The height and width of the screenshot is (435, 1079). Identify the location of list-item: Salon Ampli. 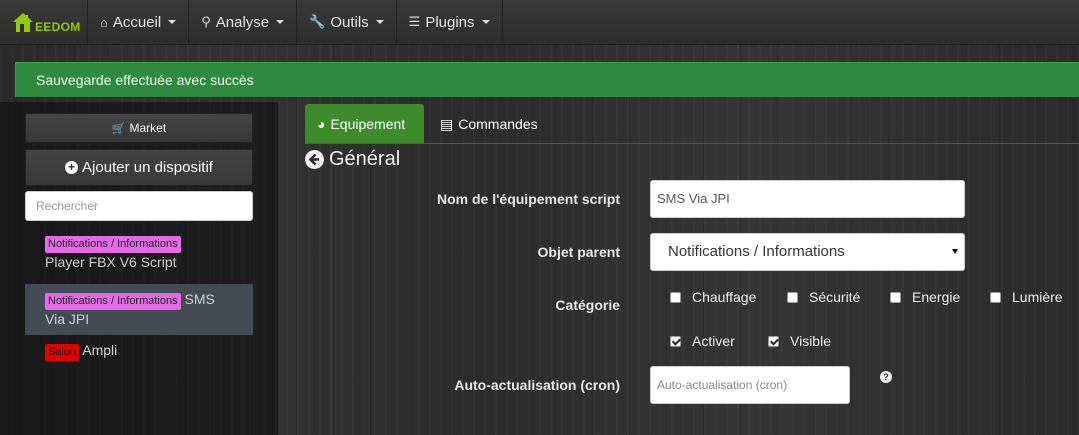
(139, 349).